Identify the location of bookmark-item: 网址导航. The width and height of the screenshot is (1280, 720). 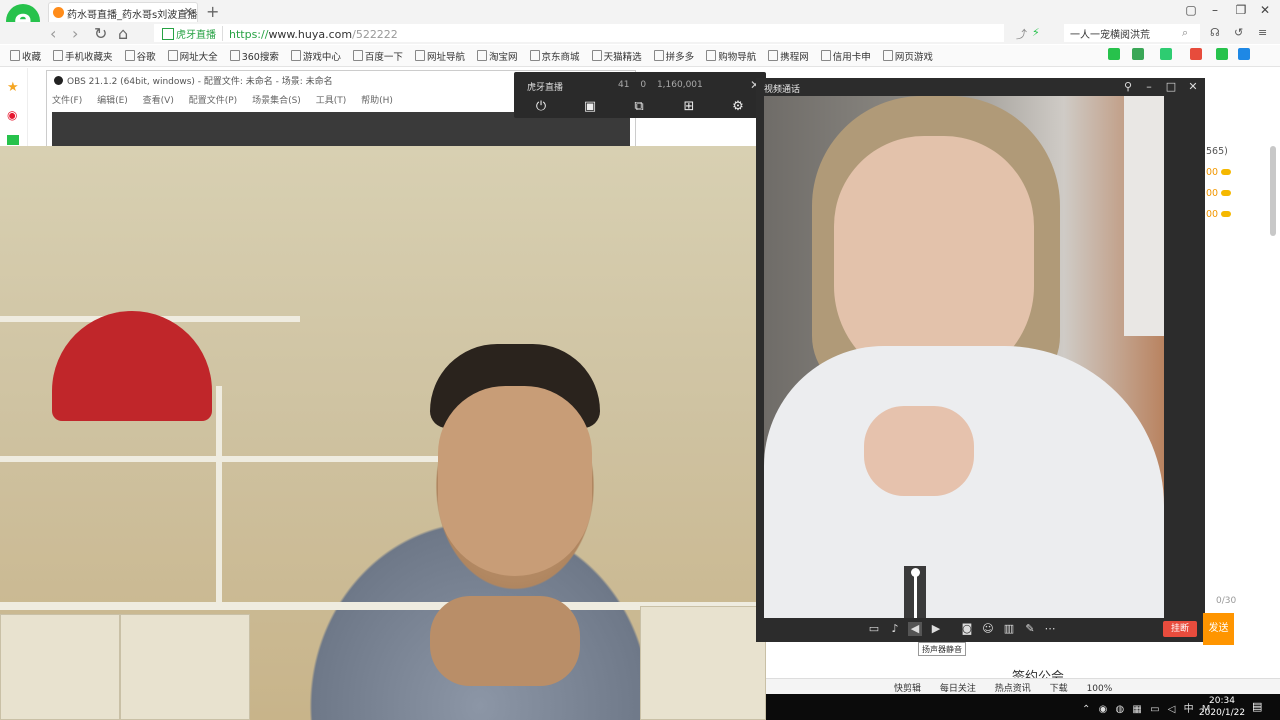
(440, 56).